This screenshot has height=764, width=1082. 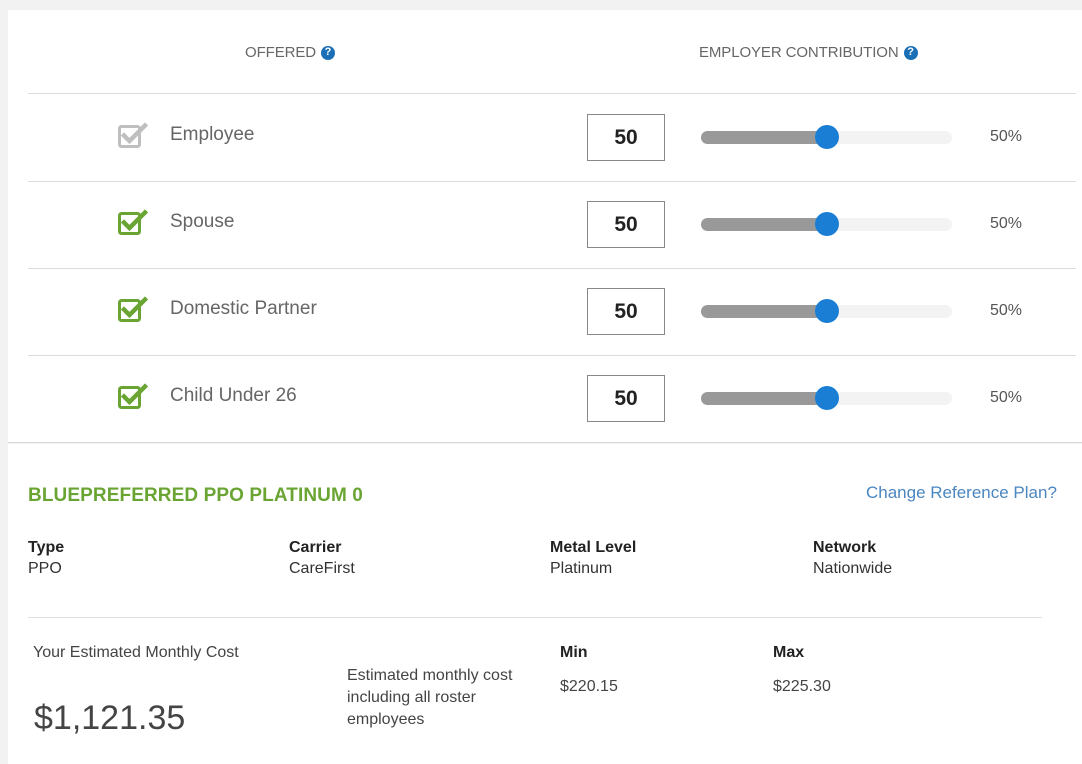 I want to click on row-label: Spouse, so click(x=202, y=221).